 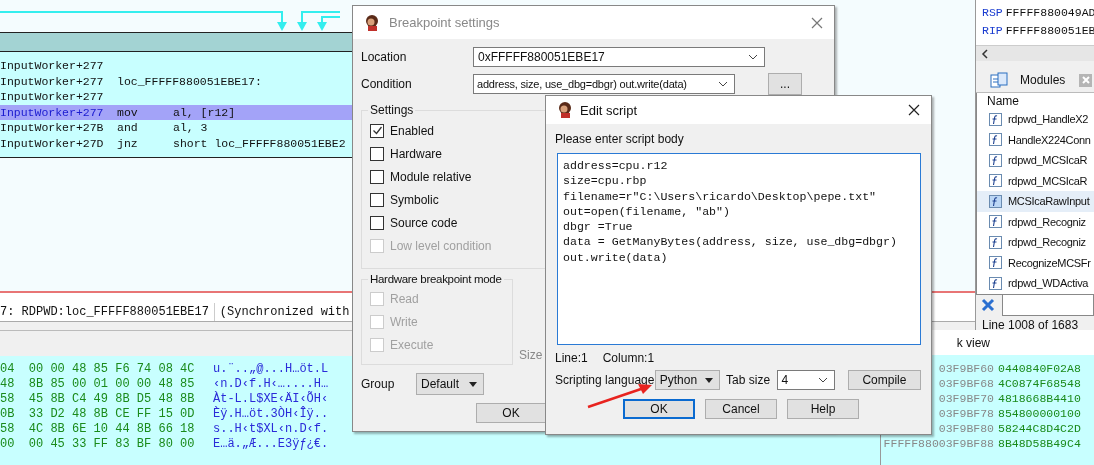 What do you see at coordinates (988, 305) in the screenshot?
I see `clear-icon` at bounding box center [988, 305].